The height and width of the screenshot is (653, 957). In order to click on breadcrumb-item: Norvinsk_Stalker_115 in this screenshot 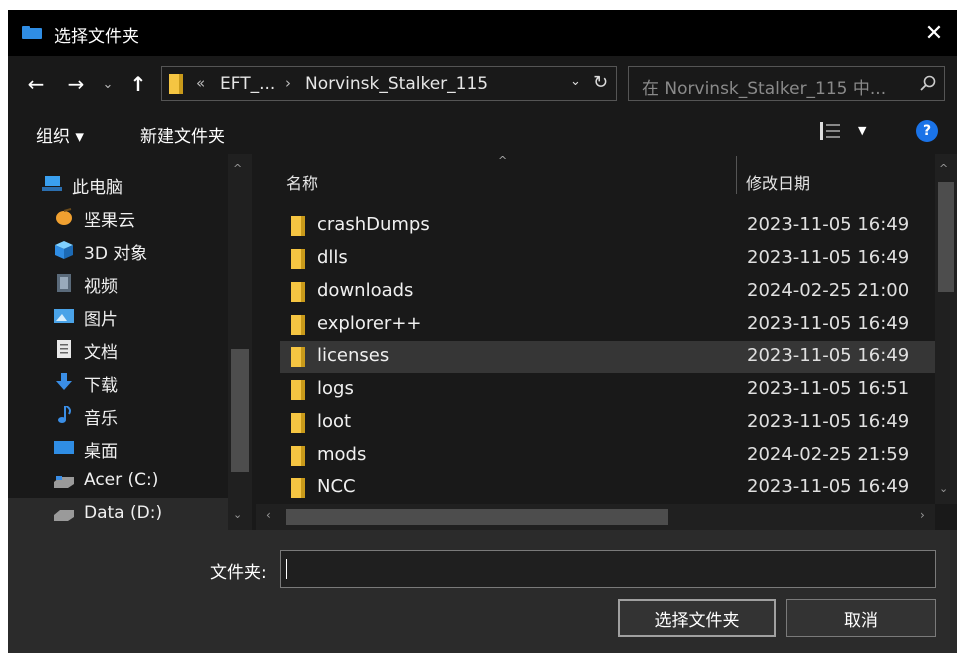, I will do `click(396, 84)`.